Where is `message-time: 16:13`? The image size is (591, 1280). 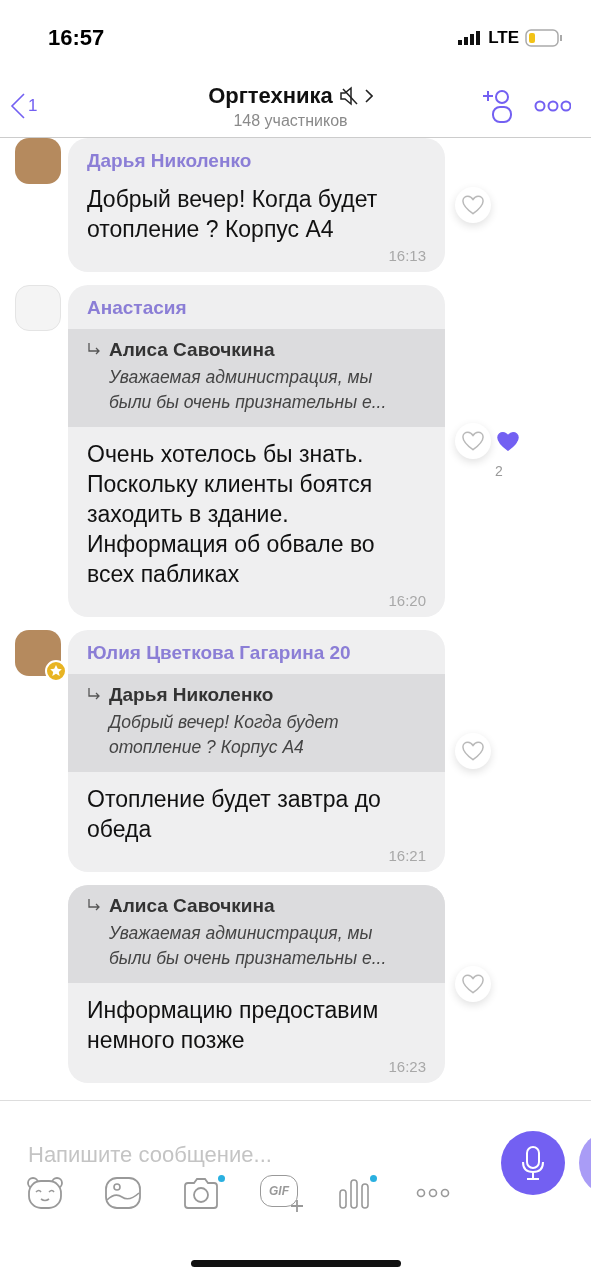 message-time: 16:13 is located at coordinates (407, 255).